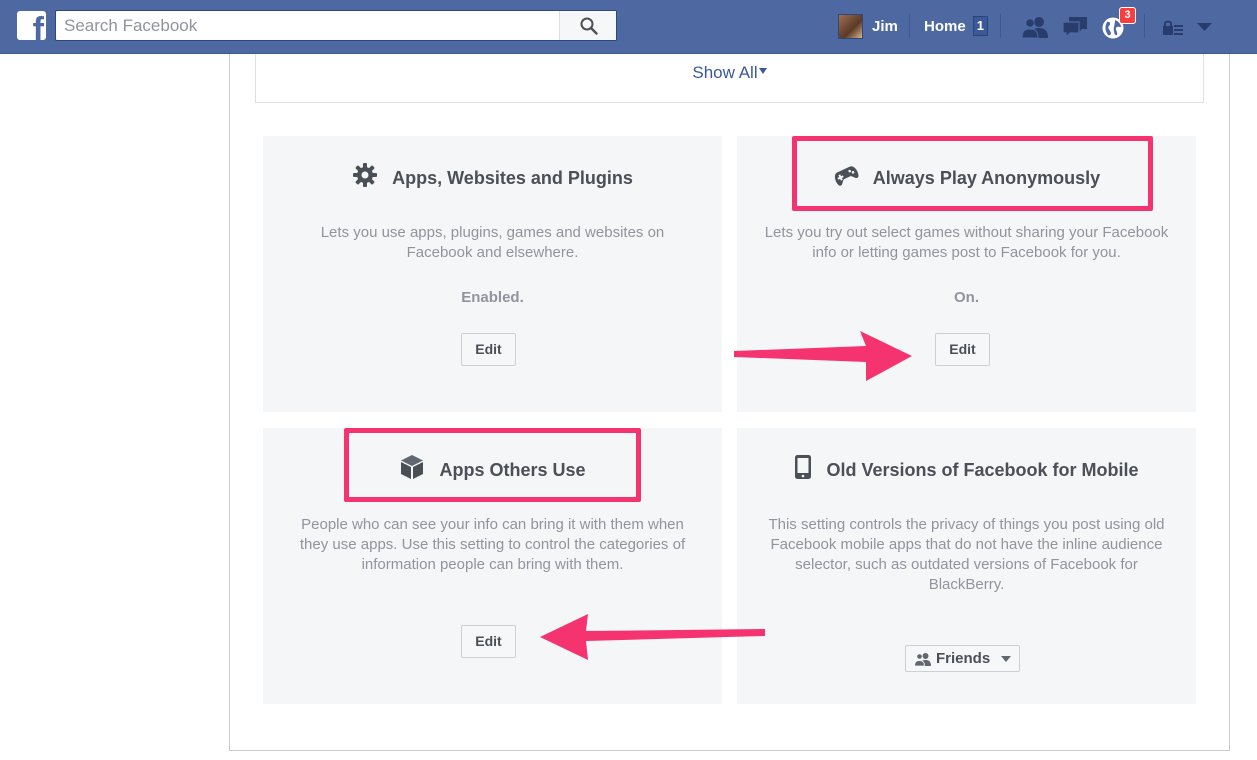 Image resolution: width=1257 pixels, height=760 pixels. Describe the element at coordinates (652, 637) in the screenshot. I see `arrow-left-annotation` at that location.